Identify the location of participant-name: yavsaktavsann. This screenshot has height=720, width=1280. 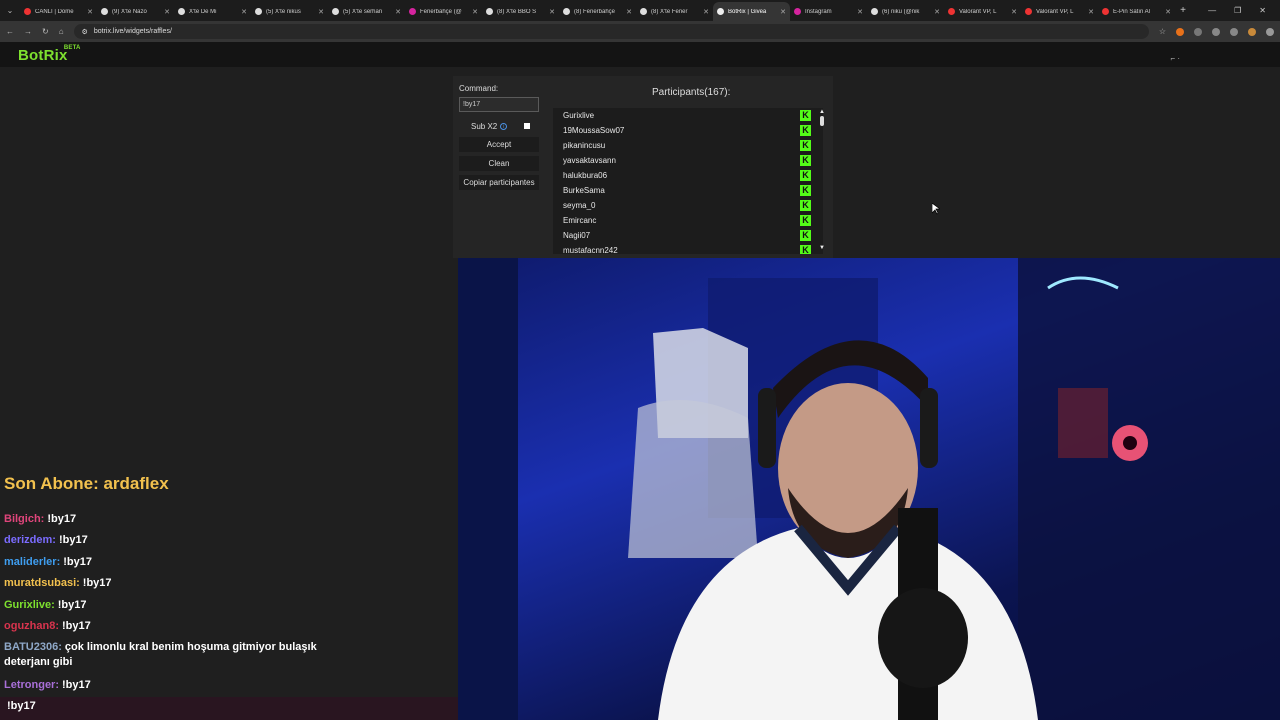
(589, 160).